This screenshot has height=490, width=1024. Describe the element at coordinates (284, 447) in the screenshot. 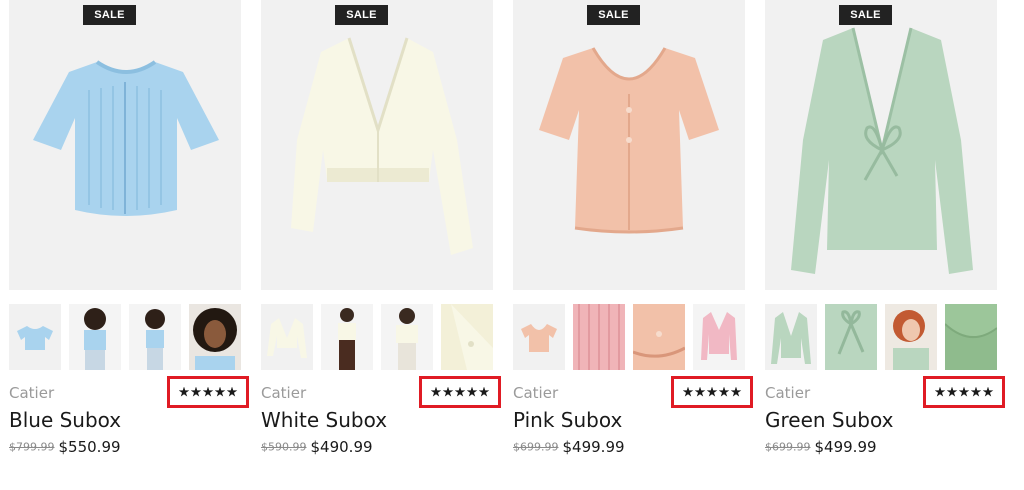

I see `original-price: $590.99` at that location.